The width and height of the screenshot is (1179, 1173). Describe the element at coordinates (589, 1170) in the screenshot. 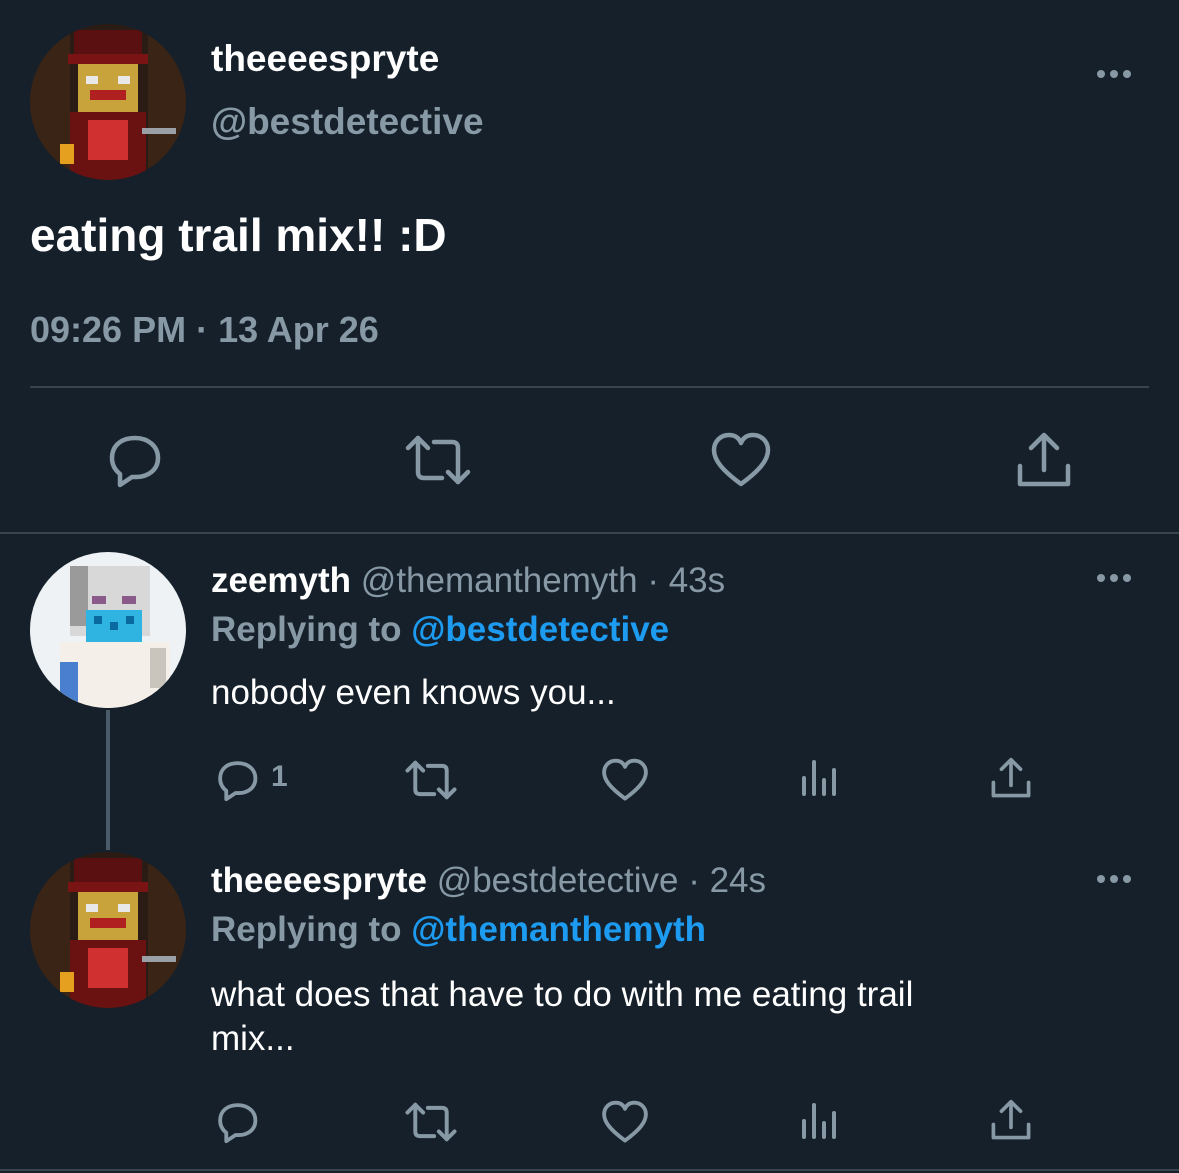

I see `bottom-divider` at that location.